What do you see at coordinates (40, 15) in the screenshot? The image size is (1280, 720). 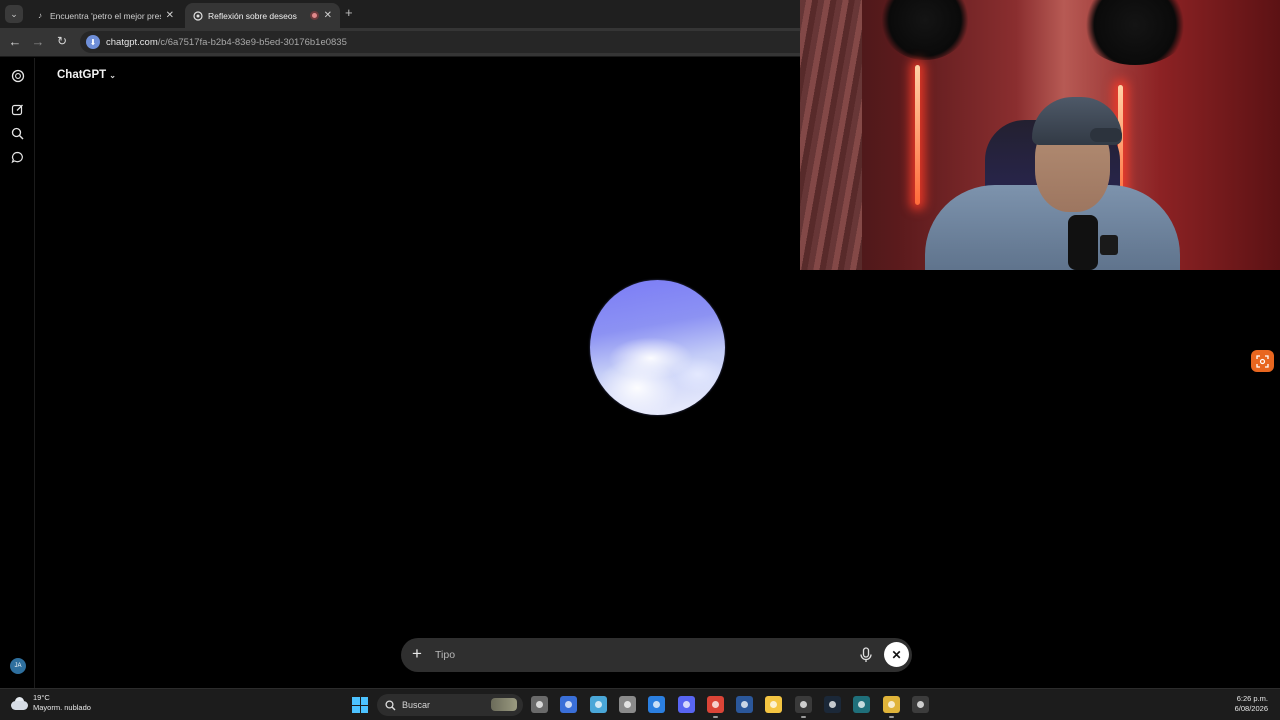 I see `tiktok-icon: ♪` at bounding box center [40, 15].